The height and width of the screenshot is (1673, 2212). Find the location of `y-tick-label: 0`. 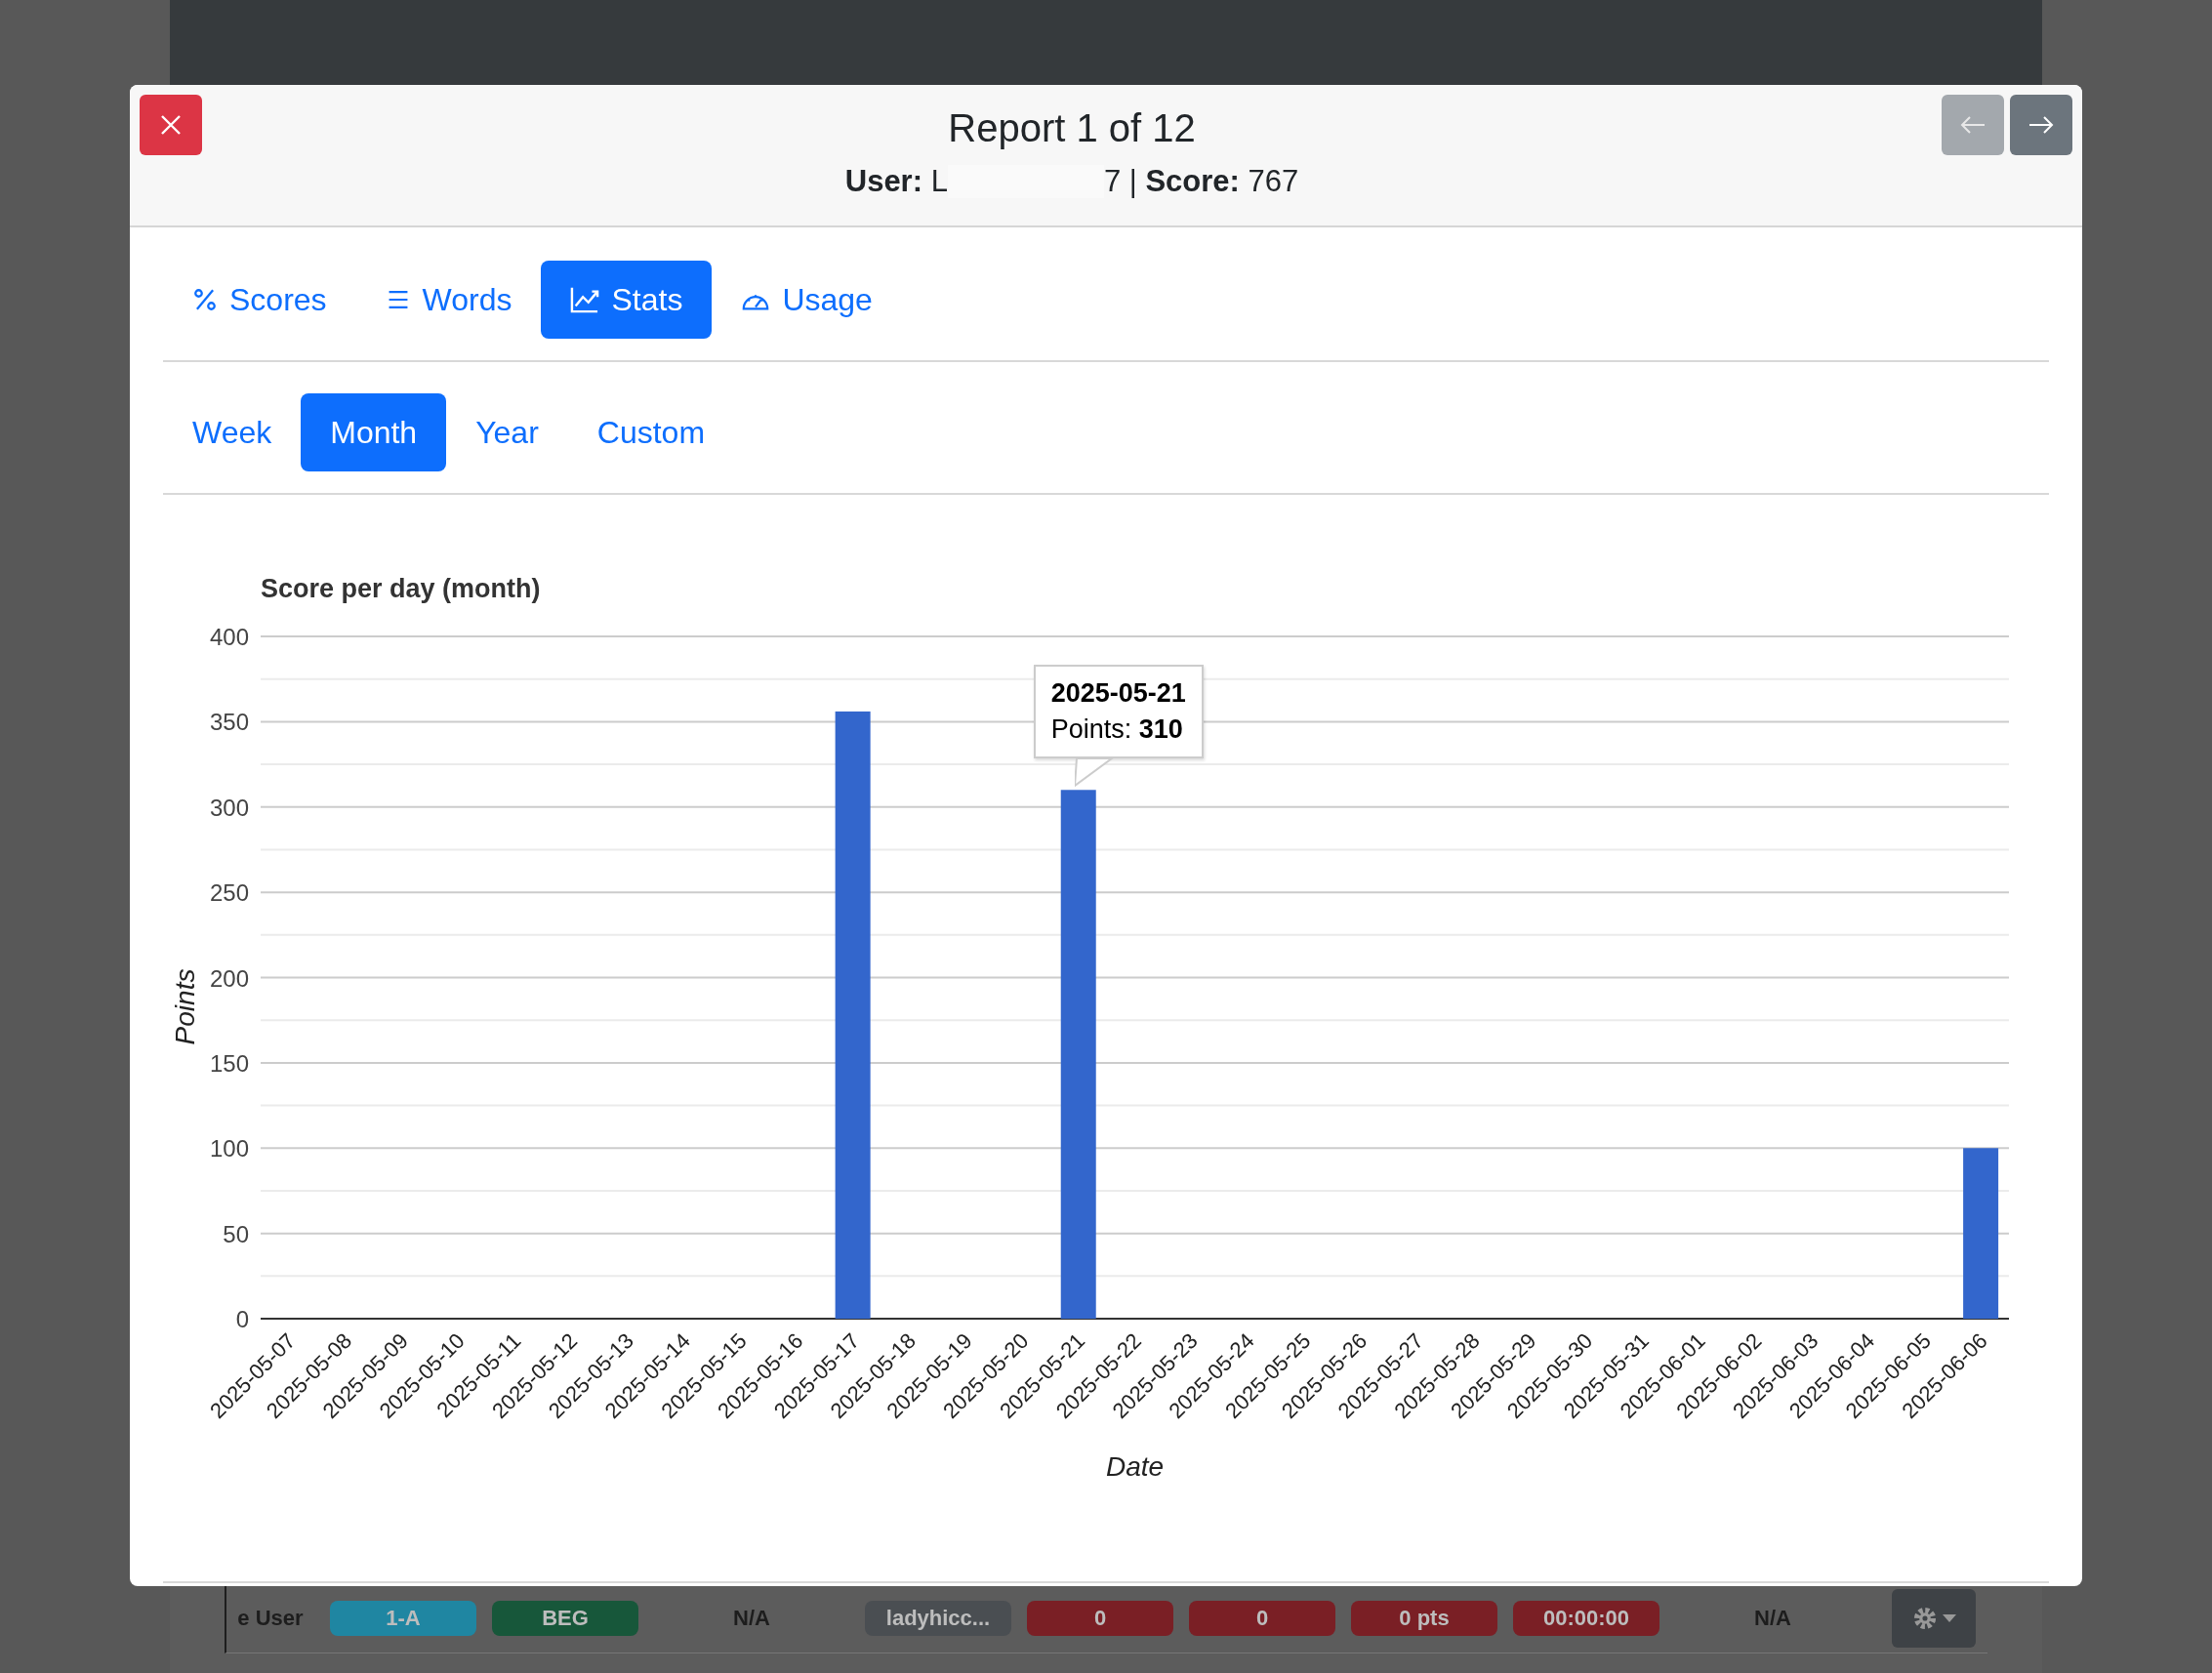

y-tick-label: 0 is located at coordinates (242, 1319).